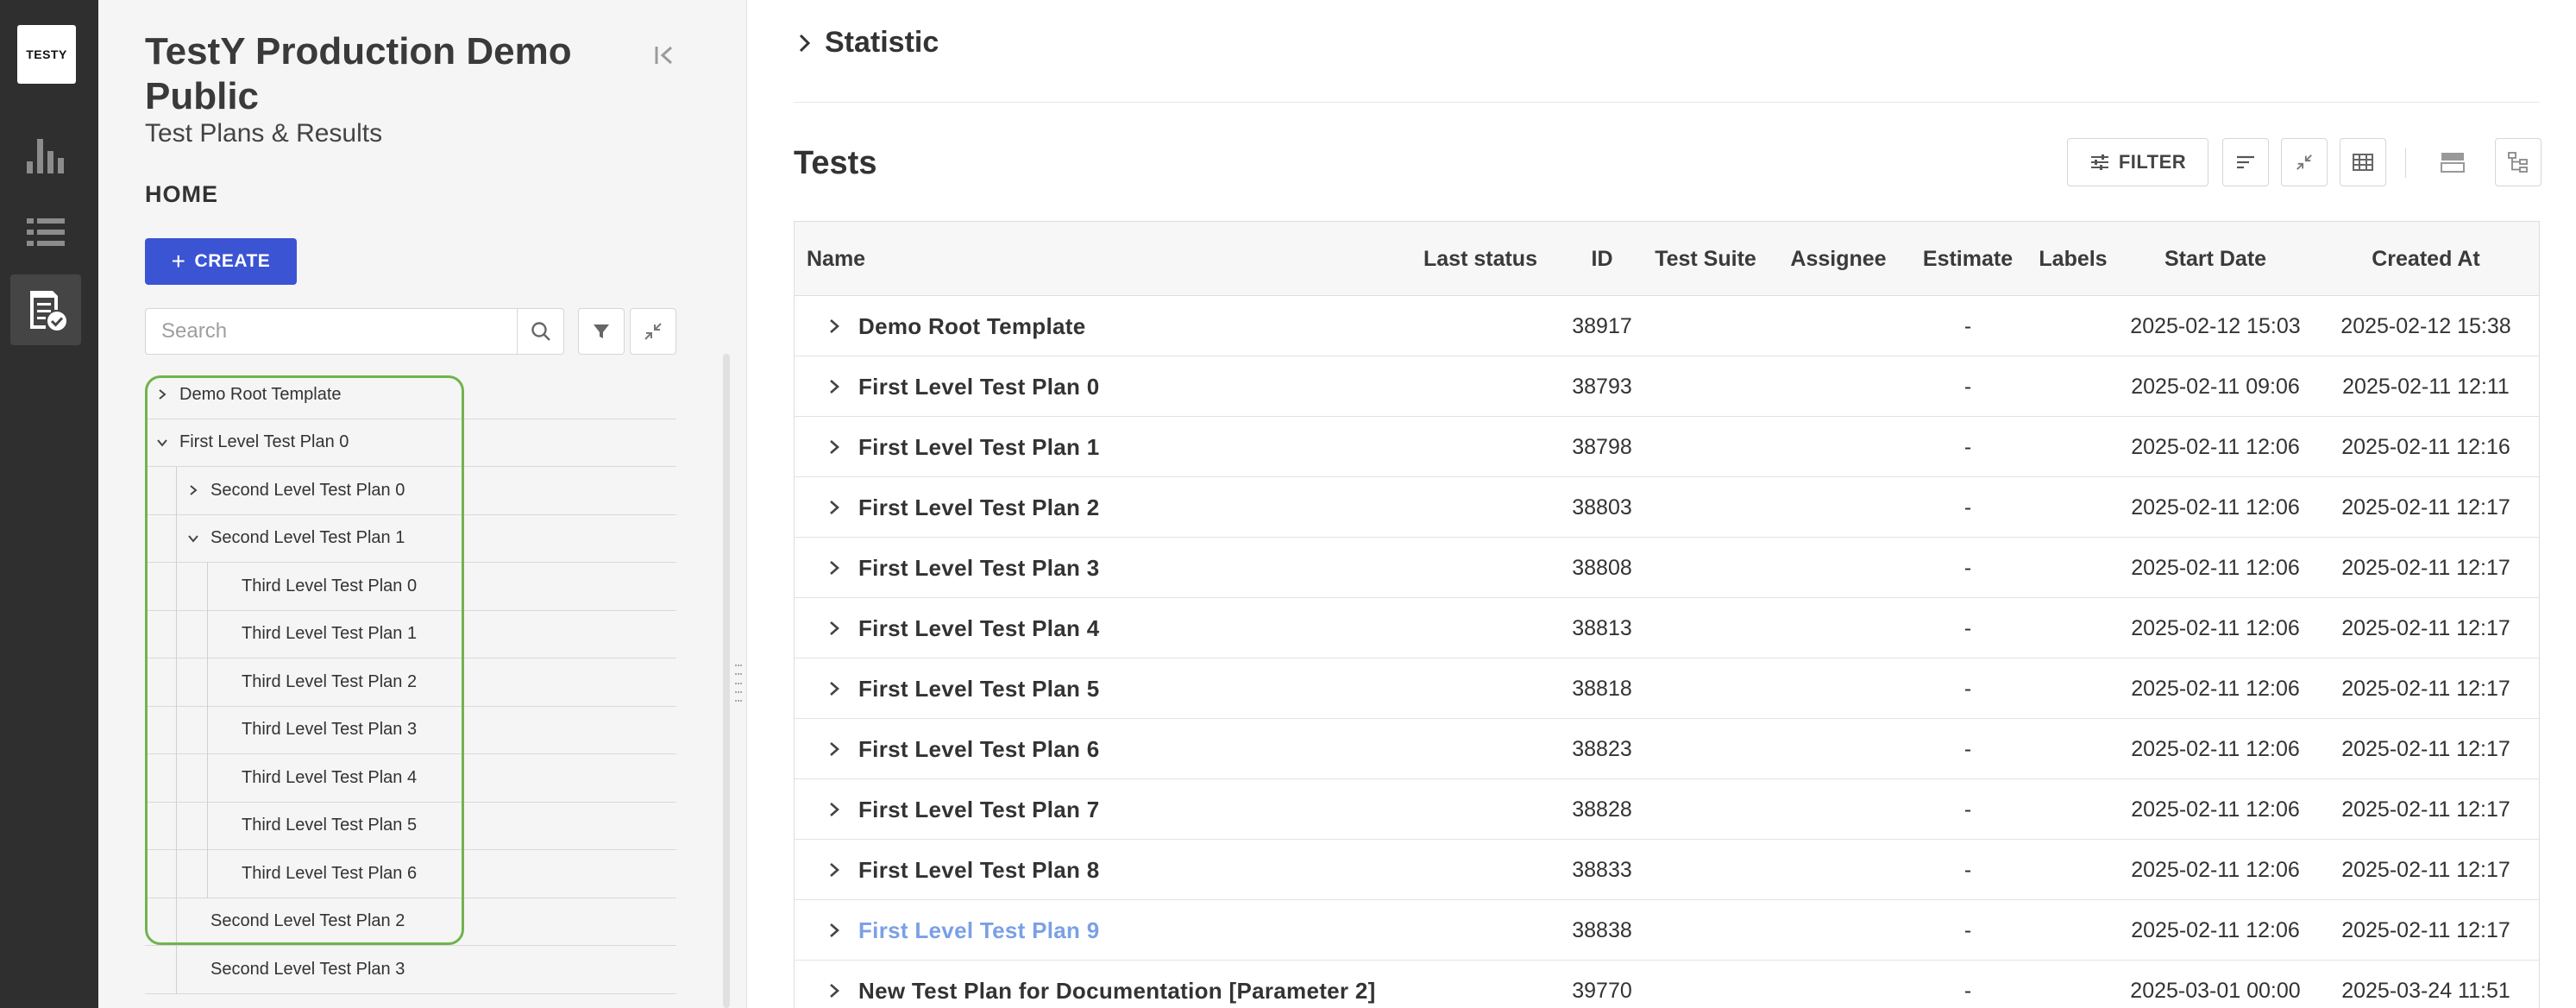 Image resolution: width=2576 pixels, height=1008 pixels. I want to click on cell-start-date: 2025-02-11 09:06, so click(2215, 387).